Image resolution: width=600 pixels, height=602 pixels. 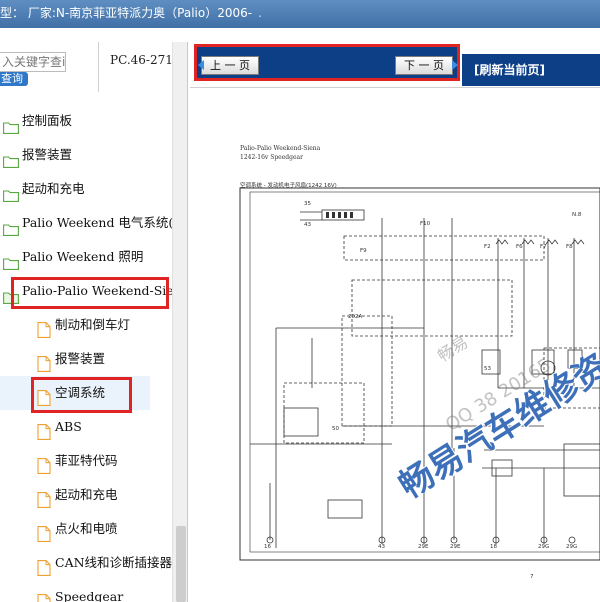 What do you see at coordinates (113, 562) in the screenshot?
I see `tree-item-label: CAN线和诊断插接器` at bounding box center [113, 562].